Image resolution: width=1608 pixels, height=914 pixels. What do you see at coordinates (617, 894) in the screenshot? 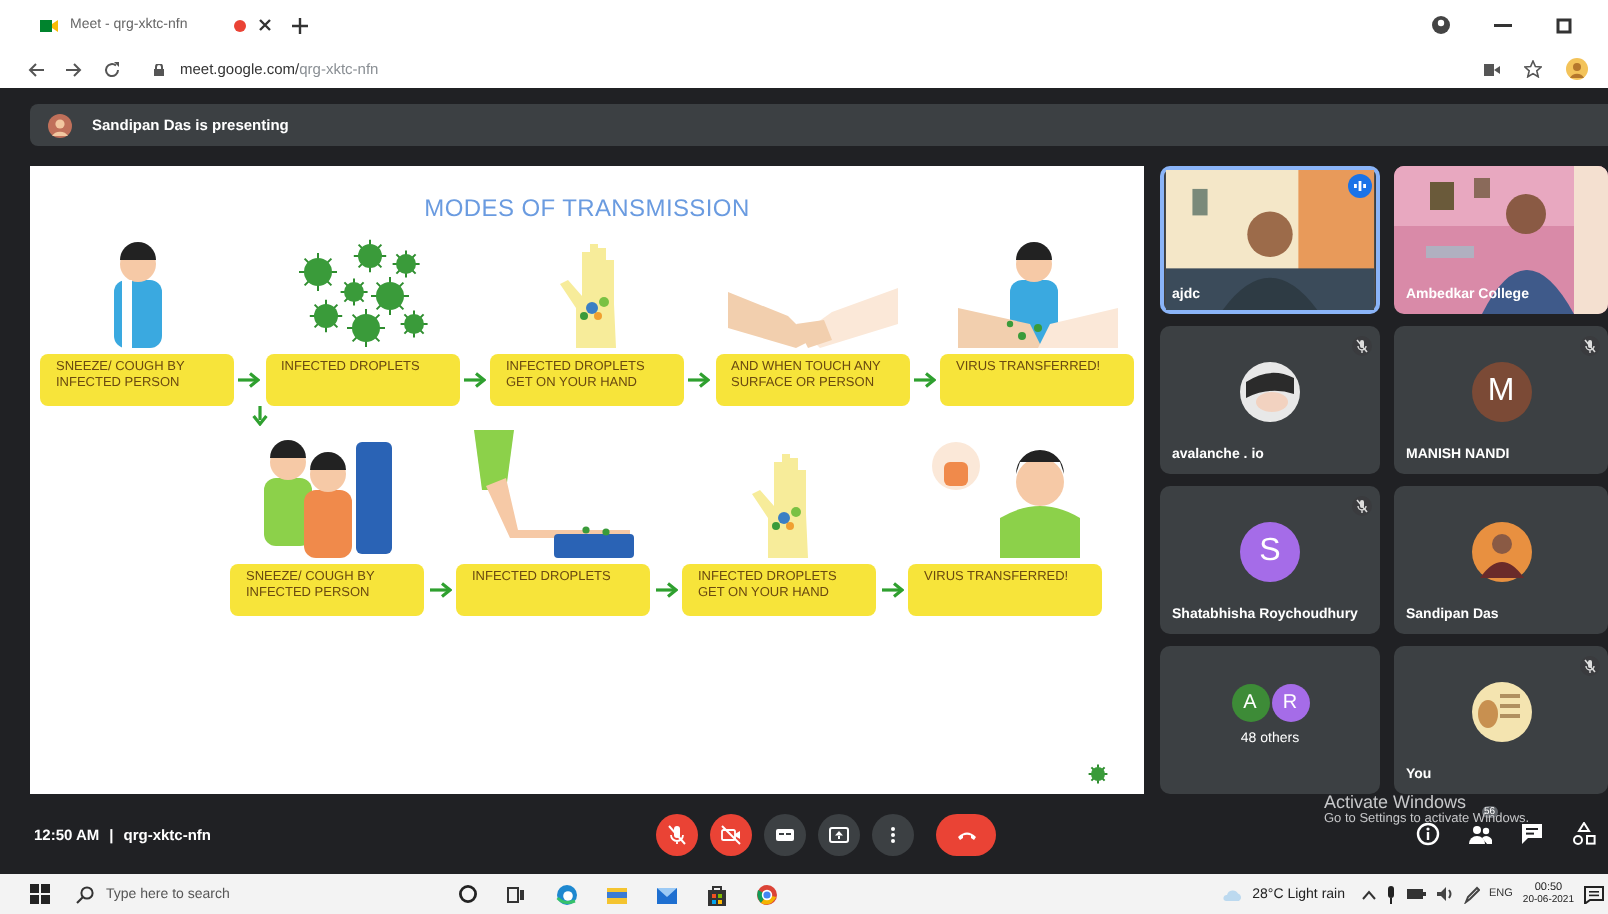
I see `folder-icon` at bounding box center [617, 894].